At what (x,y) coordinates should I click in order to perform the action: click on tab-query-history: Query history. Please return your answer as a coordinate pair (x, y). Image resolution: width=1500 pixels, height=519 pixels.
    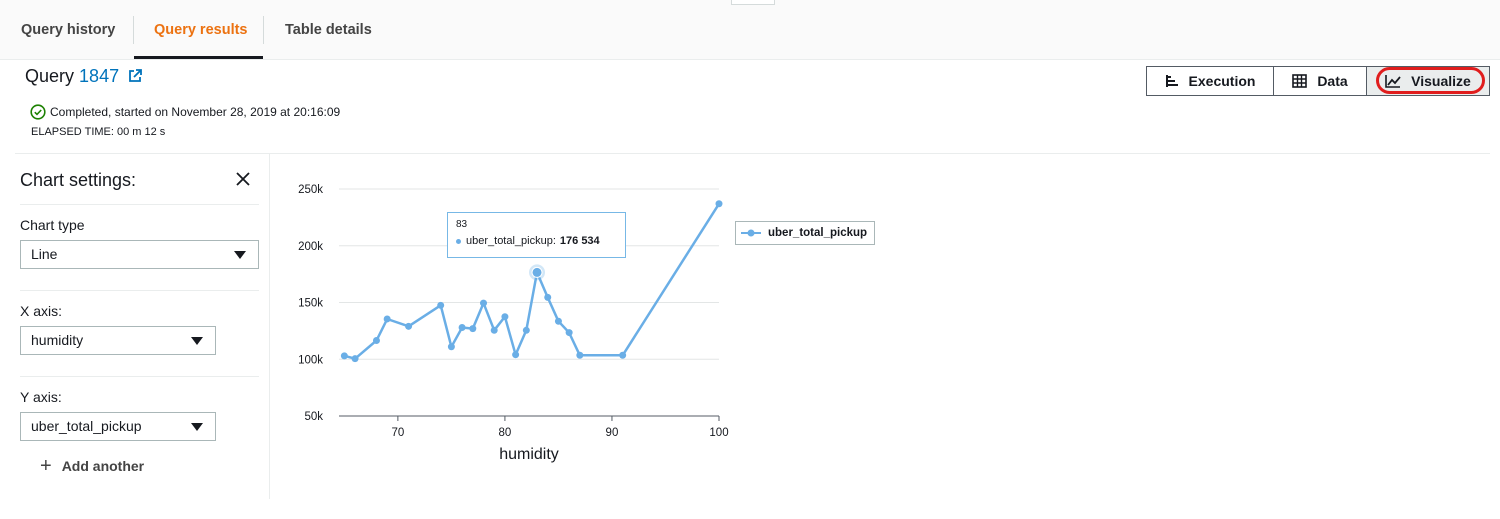
    Looking at the image, I should click on (68, 29).